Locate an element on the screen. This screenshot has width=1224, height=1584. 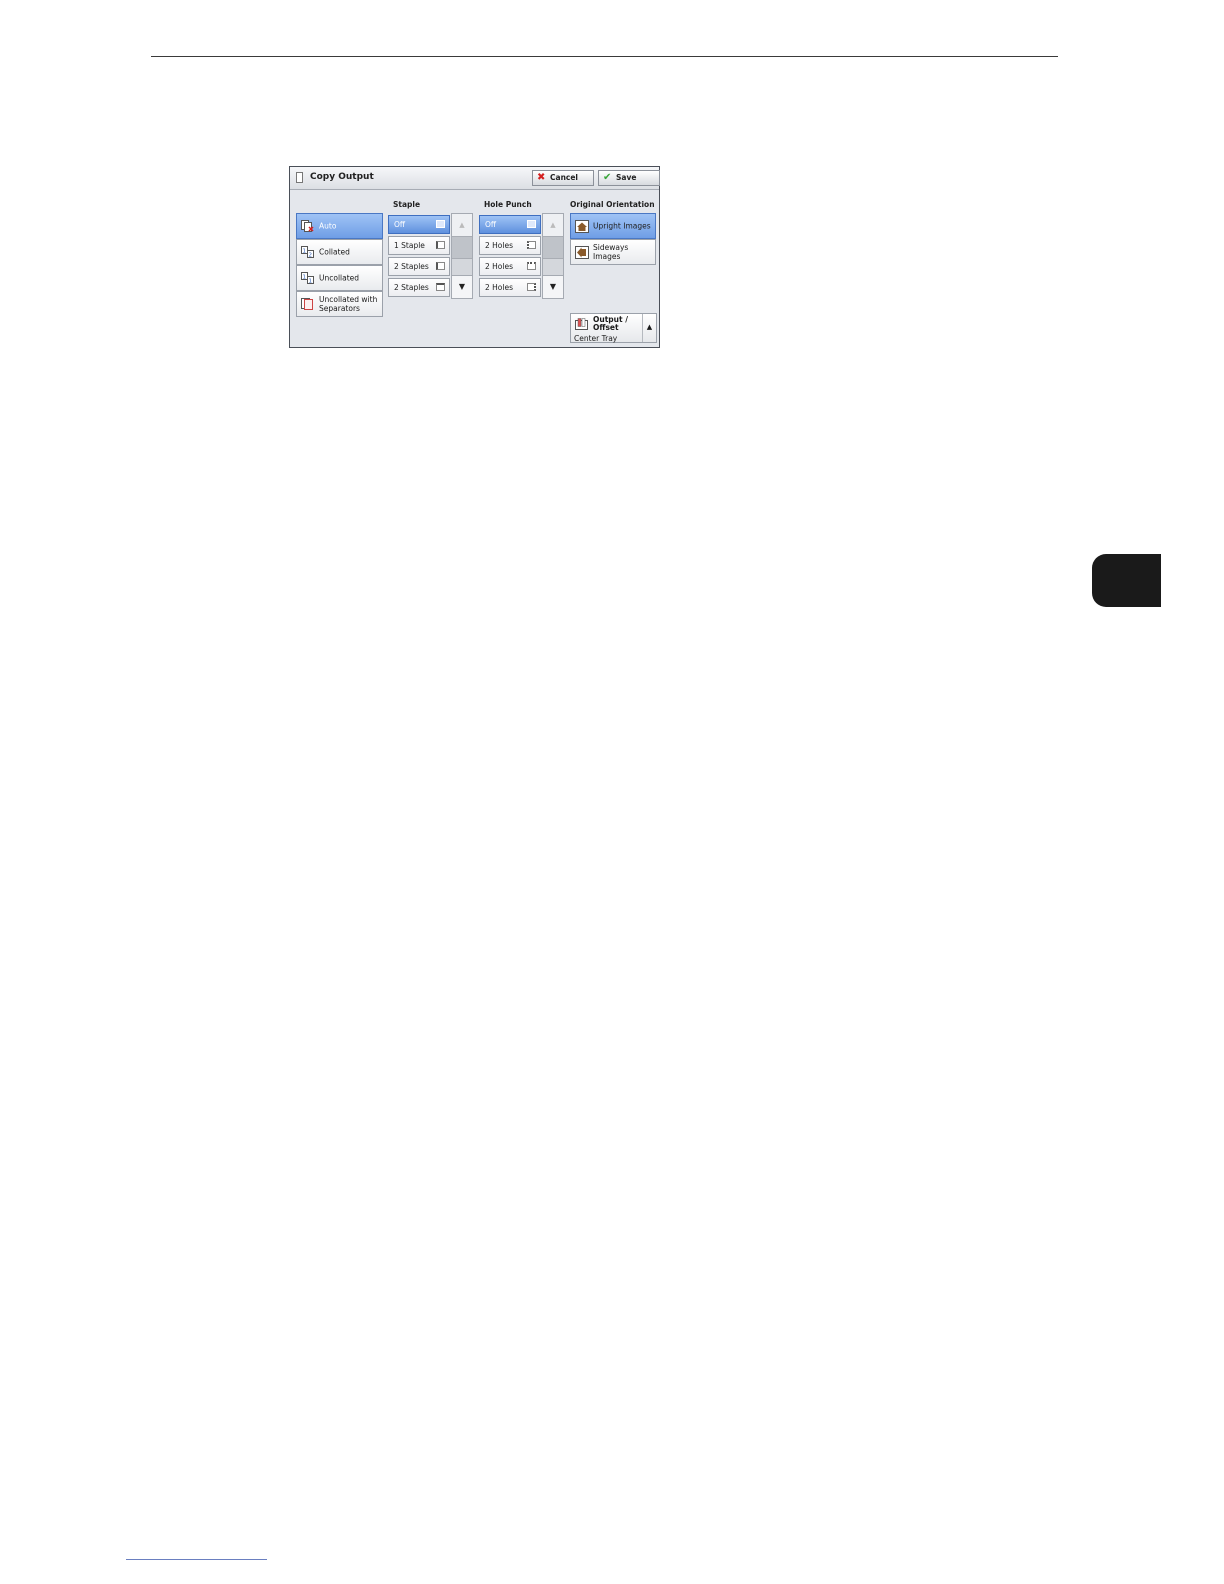
output-mode-label: Uncollated is located at coordinates (339, 278).